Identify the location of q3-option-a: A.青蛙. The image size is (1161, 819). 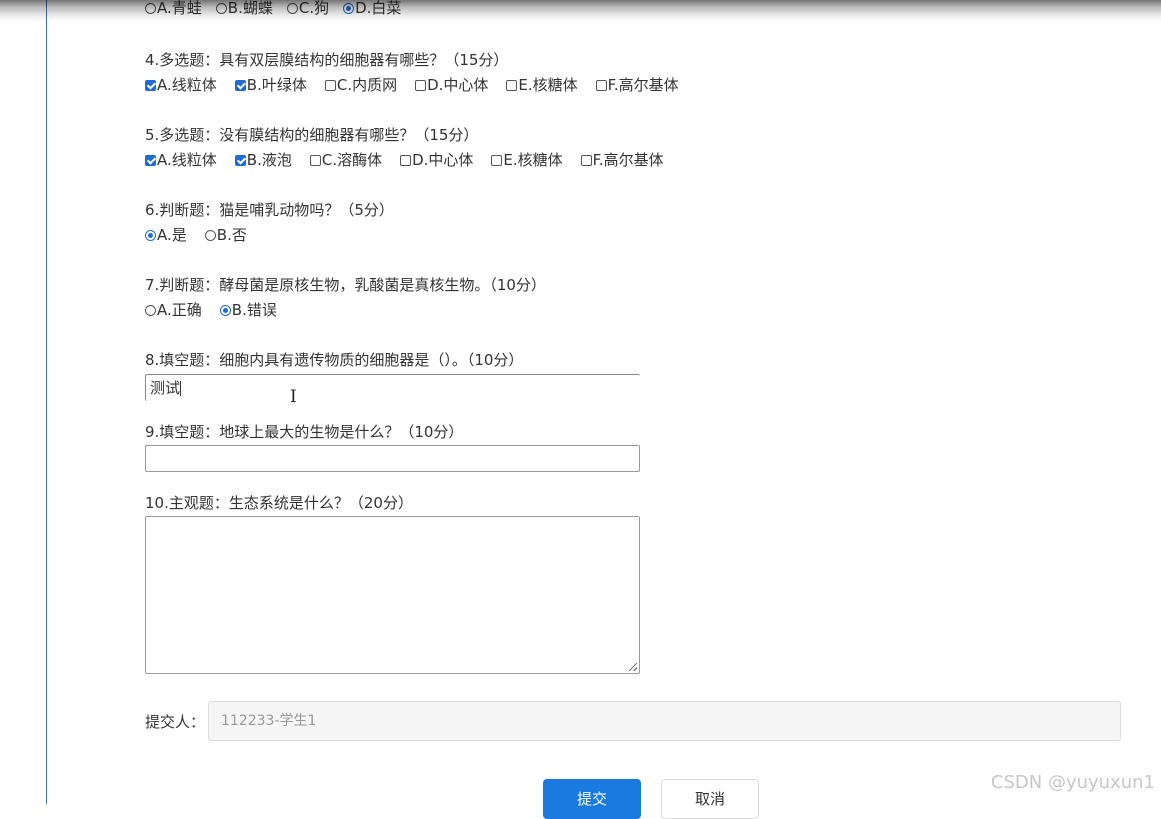
(173, 9).